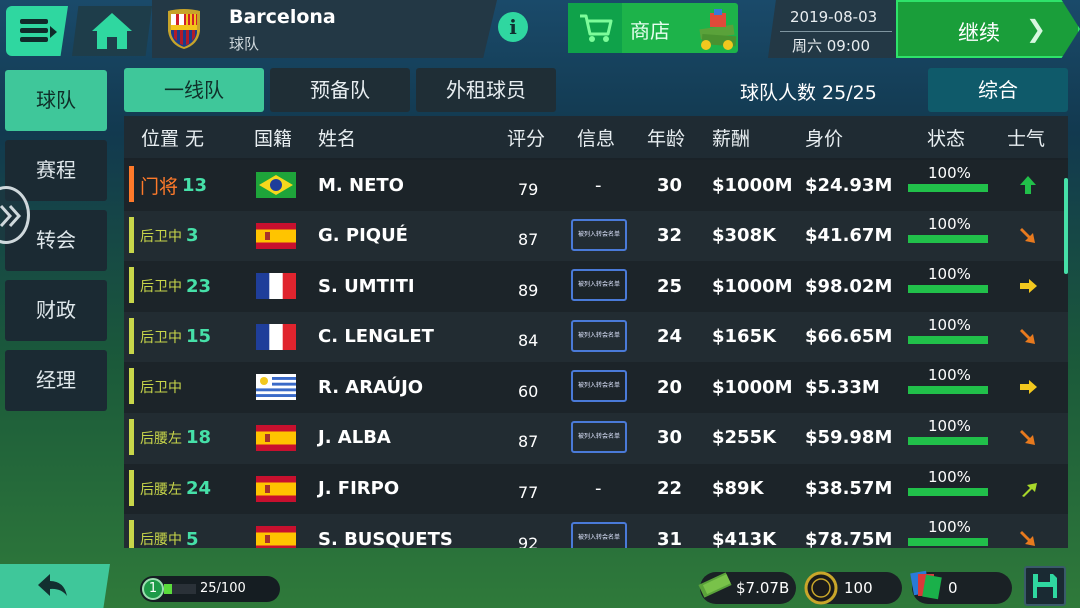 This screenshot has width=1080, height=608. Describe the element at coordinates (596, 185) in the screenshot. I see `table-row: 门将 13 M. NETO 79 - 30 $1000M $24.93M 100%` at that location.